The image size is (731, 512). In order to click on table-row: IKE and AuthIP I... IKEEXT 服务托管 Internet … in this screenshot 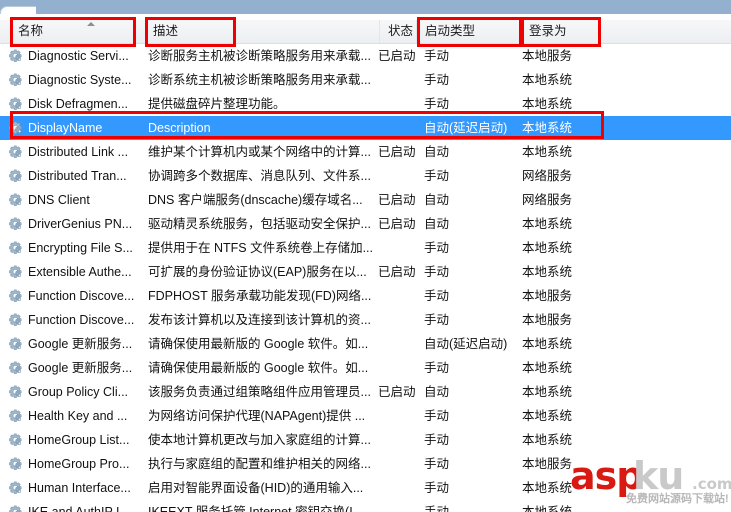, I will do `click(365, 506)`.